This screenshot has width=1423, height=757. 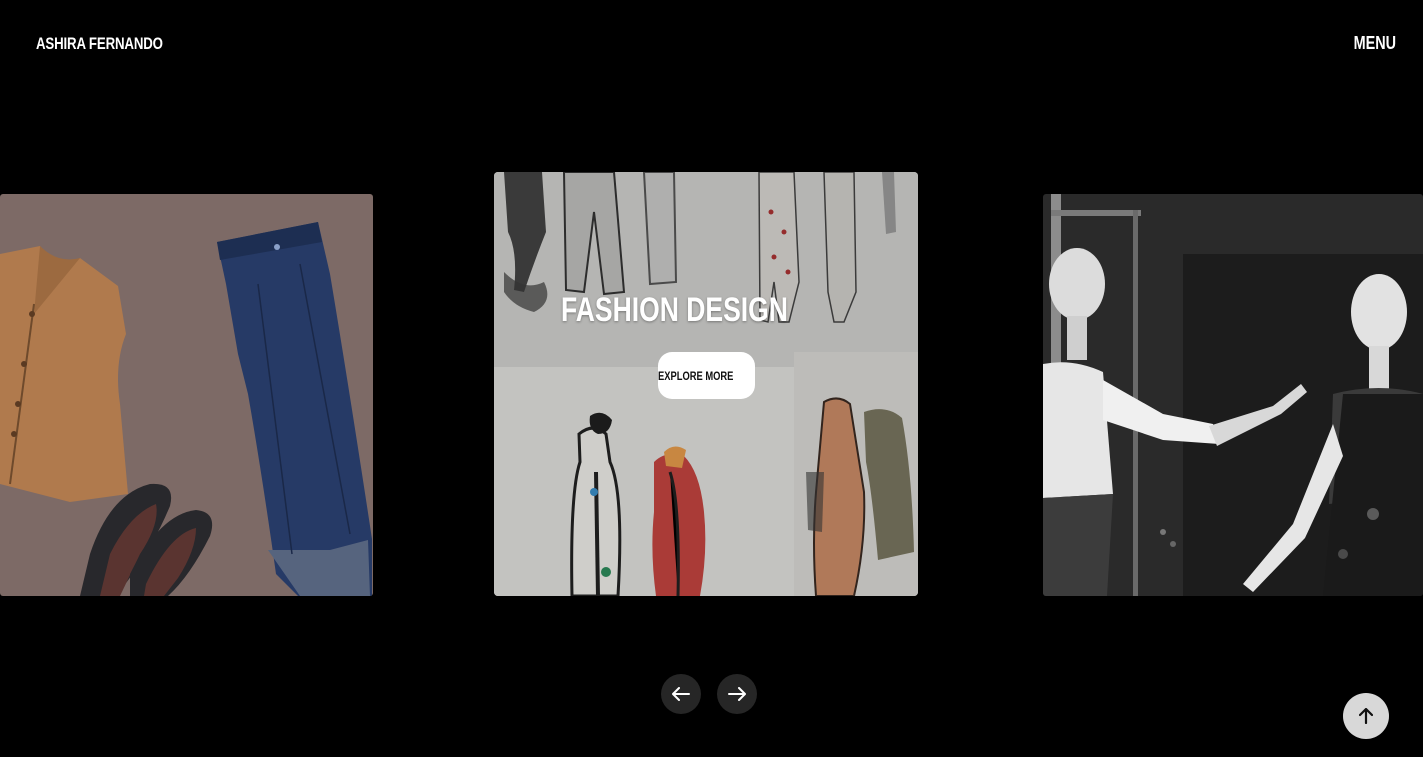 I want to click on mannequins-image, so click(x=1233, y=395).